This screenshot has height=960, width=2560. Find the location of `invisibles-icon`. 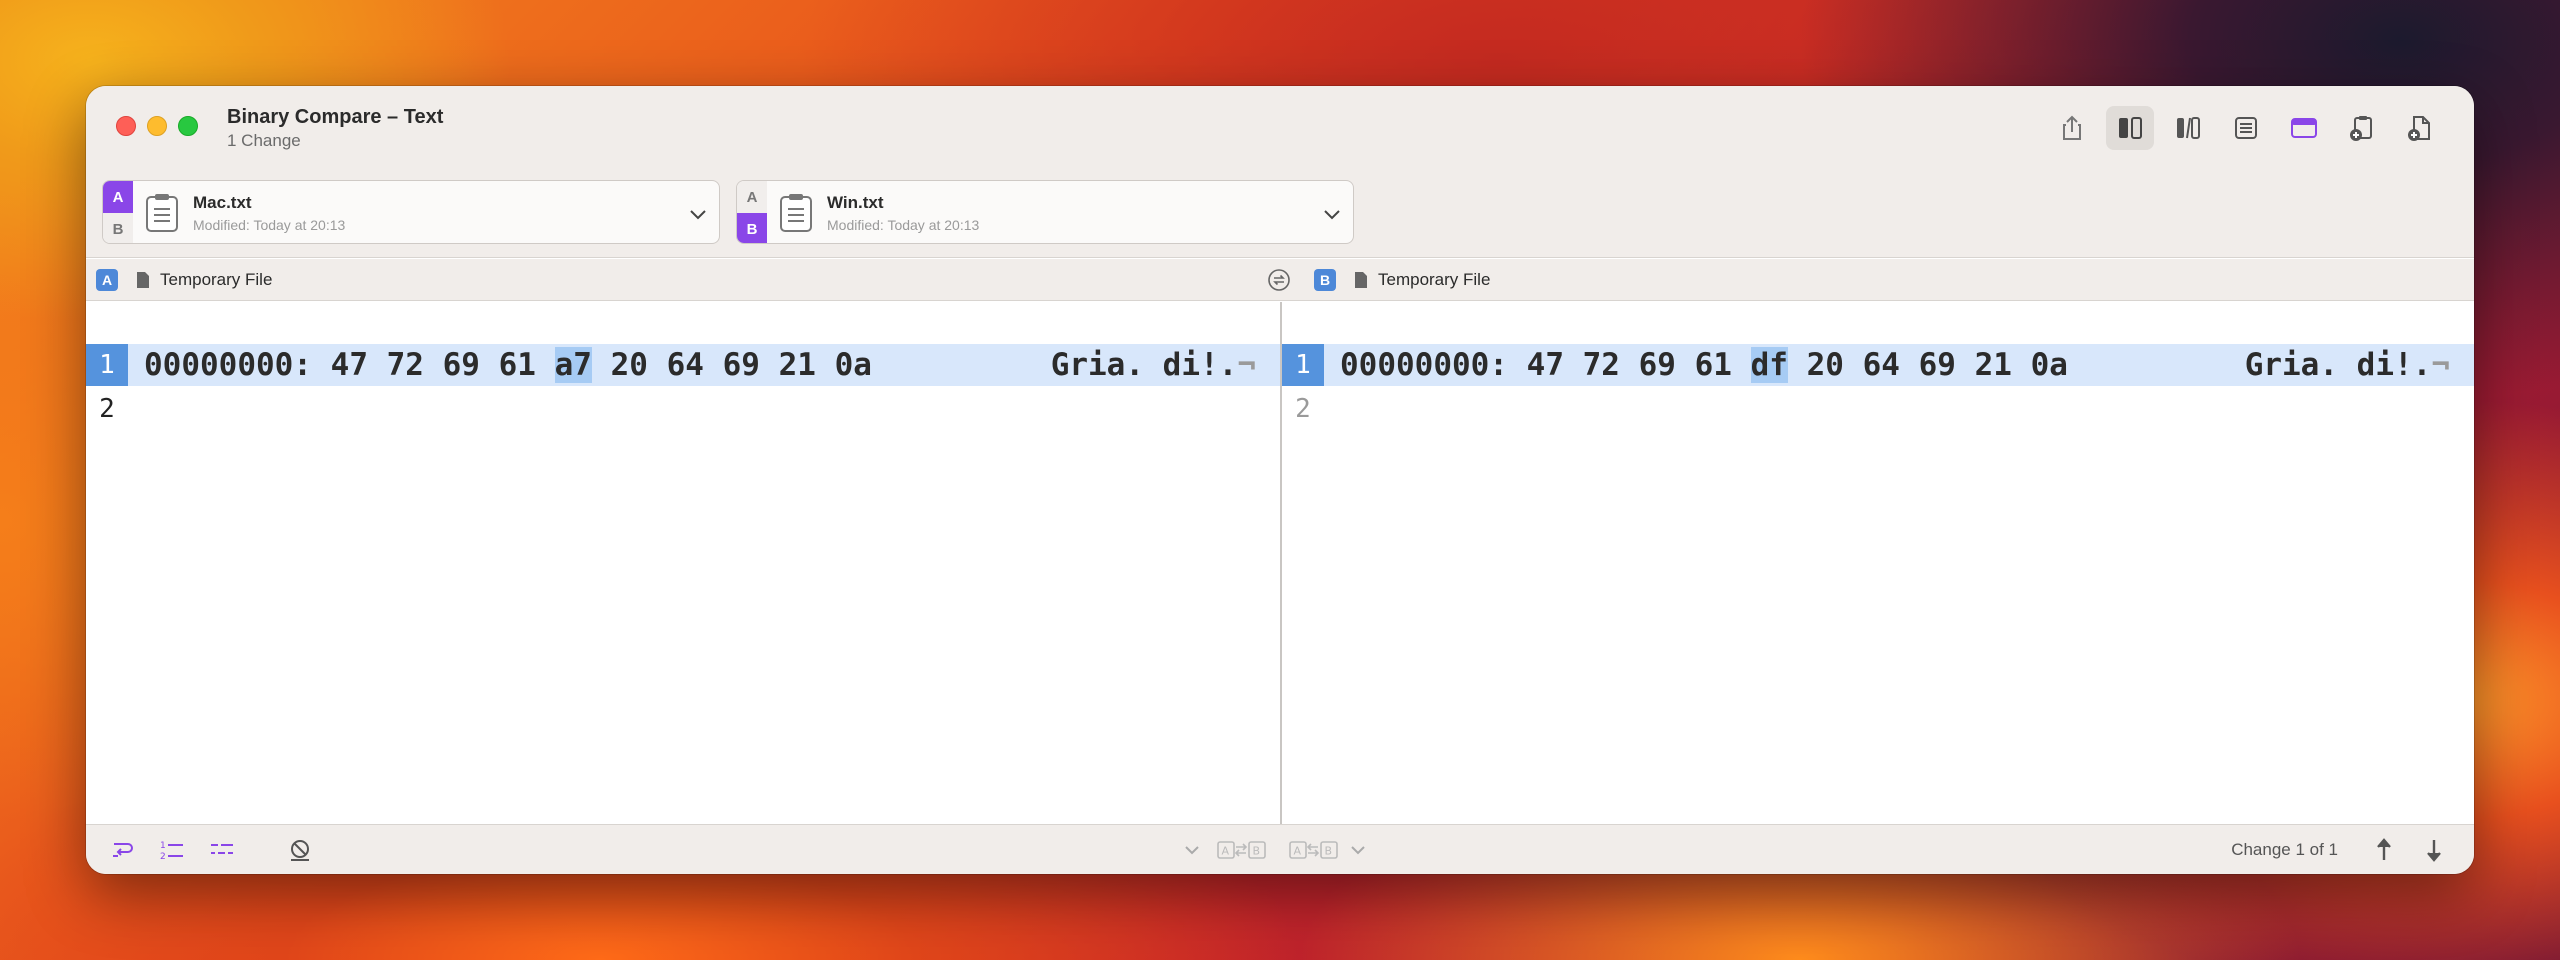

invisibles-icon is located at coordinates (222, 850).